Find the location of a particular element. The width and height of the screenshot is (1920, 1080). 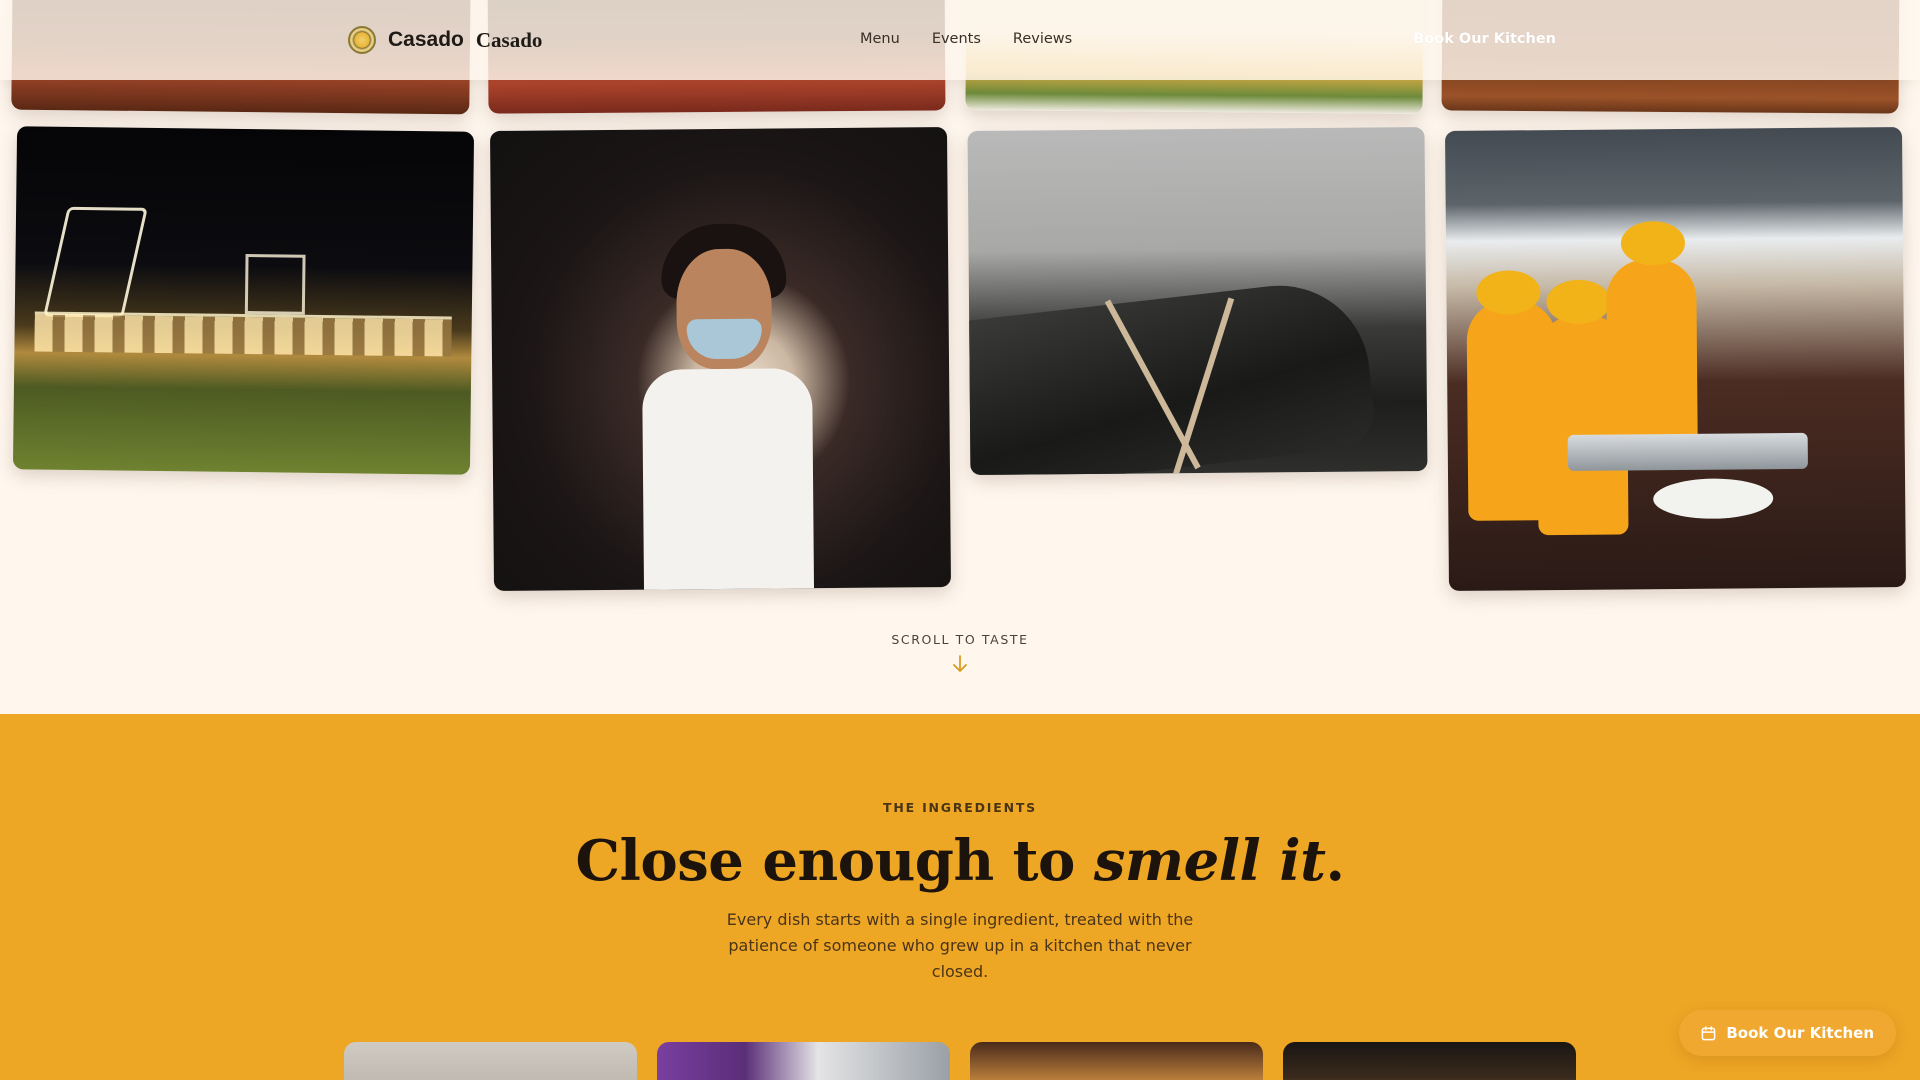

scroll-cue-label: SCROLL TO TASTE is located at coordinates (960, 639).